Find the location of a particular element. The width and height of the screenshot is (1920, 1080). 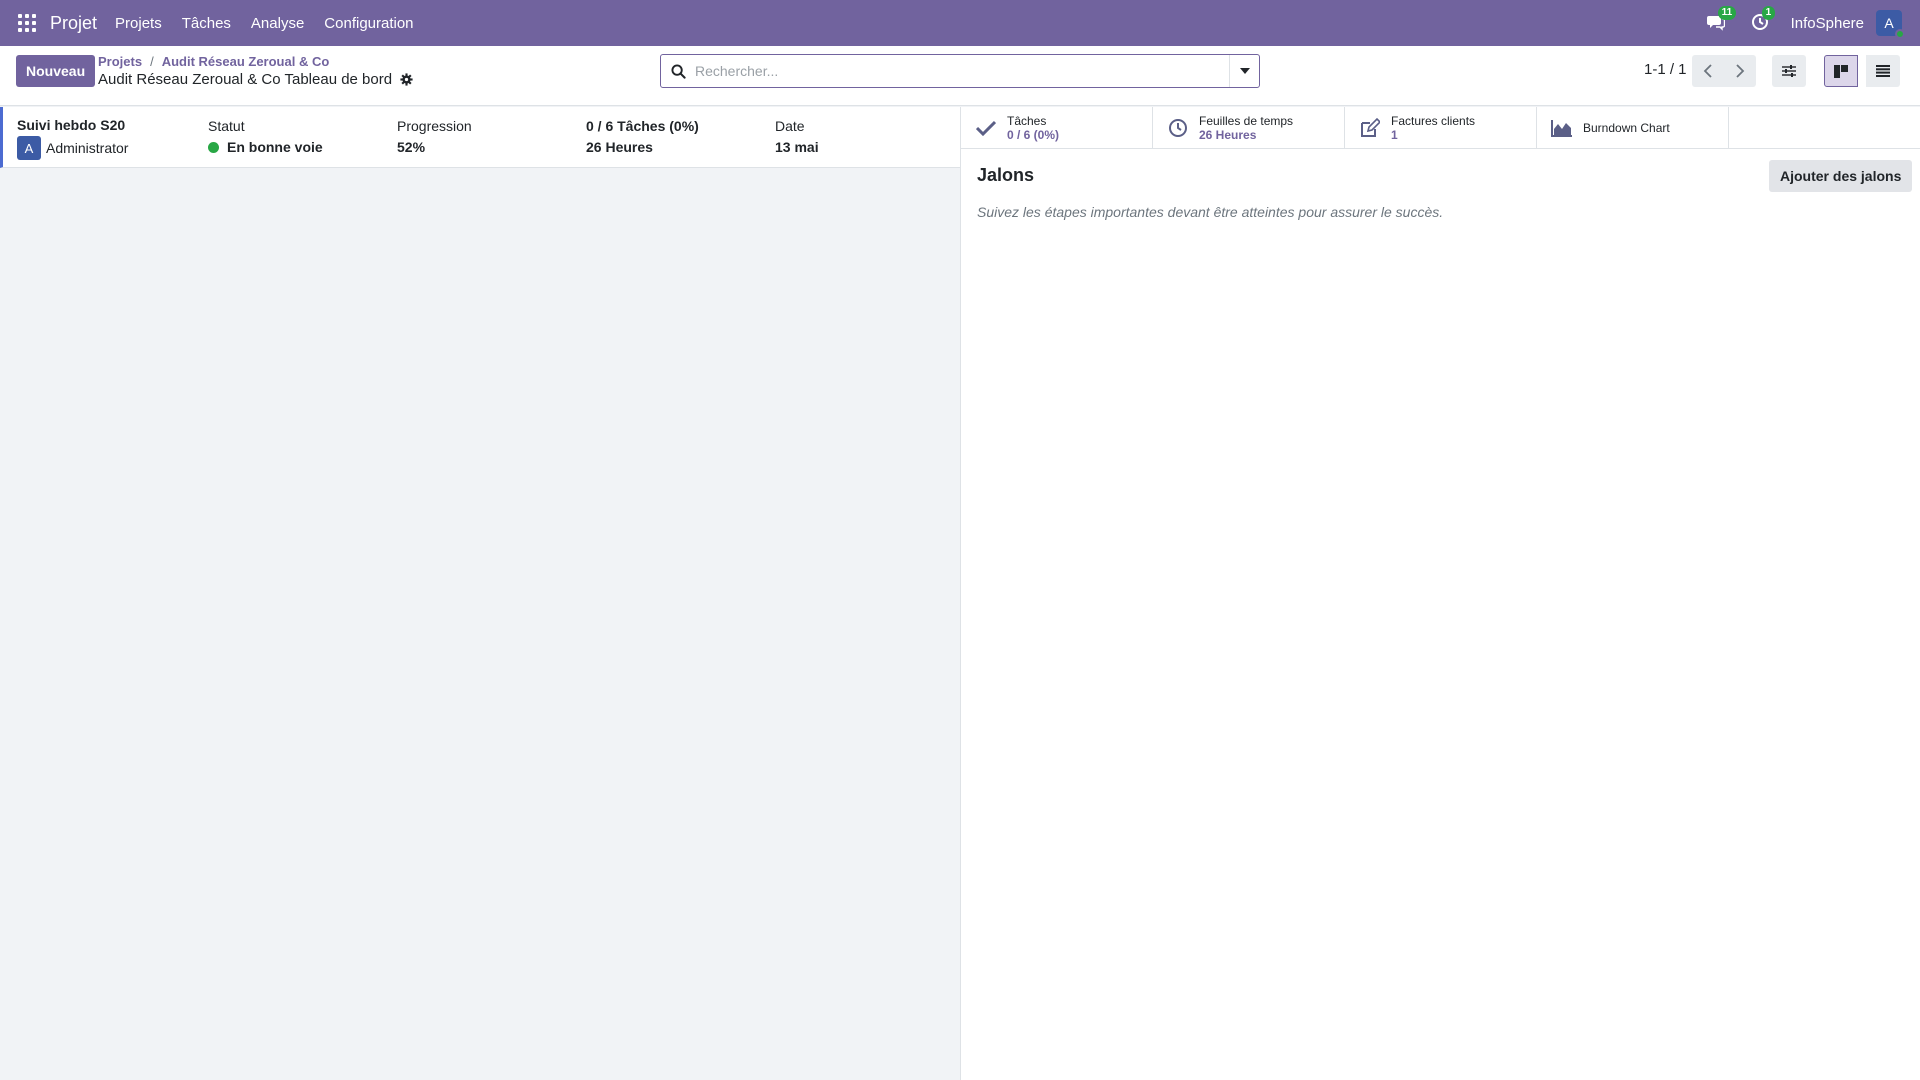

date-column: Date 13 mai is located at coordinates (797, 136).